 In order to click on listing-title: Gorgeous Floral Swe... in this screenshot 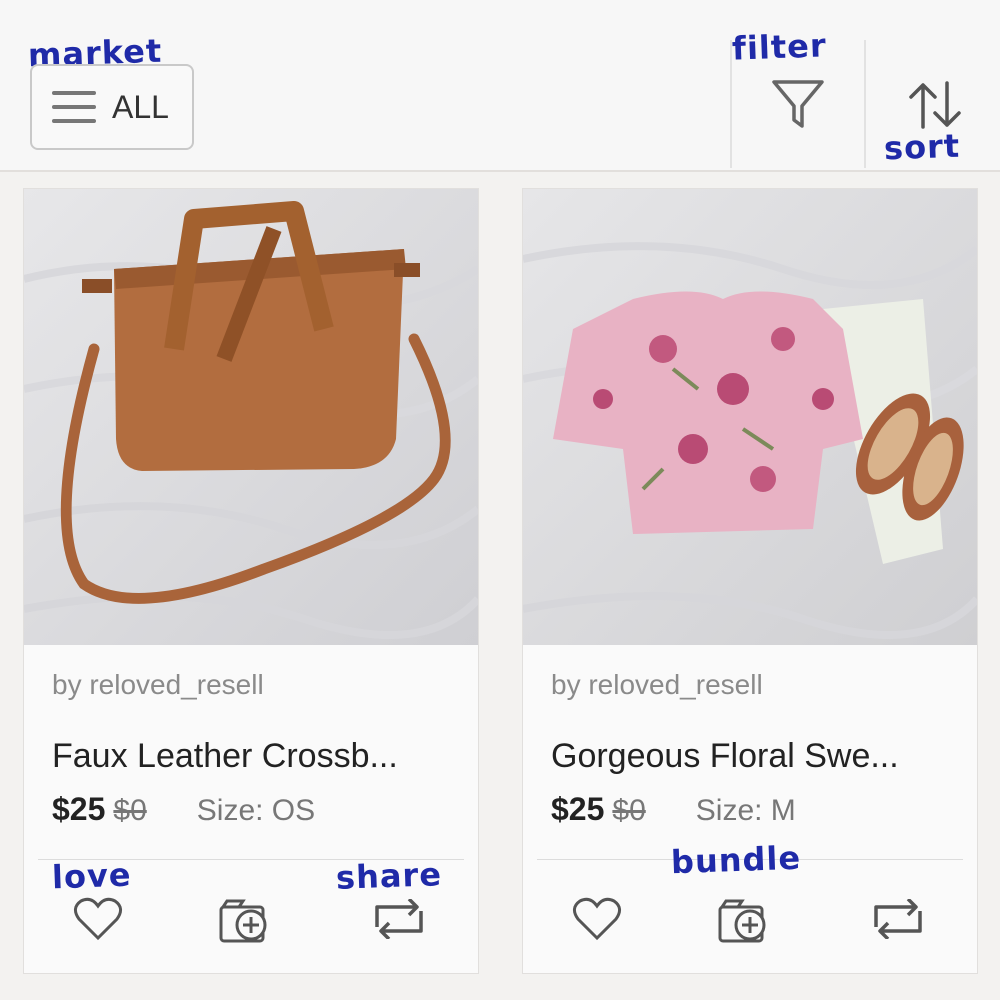, I will do `click(725, 756)`.